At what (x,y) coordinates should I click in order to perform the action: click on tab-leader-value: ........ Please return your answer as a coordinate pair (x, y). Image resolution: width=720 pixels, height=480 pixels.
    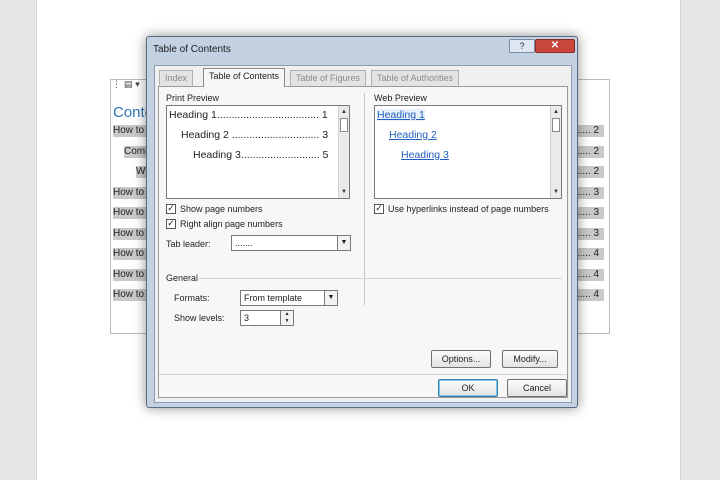
    Looking at the image, I should click on (244, 243).